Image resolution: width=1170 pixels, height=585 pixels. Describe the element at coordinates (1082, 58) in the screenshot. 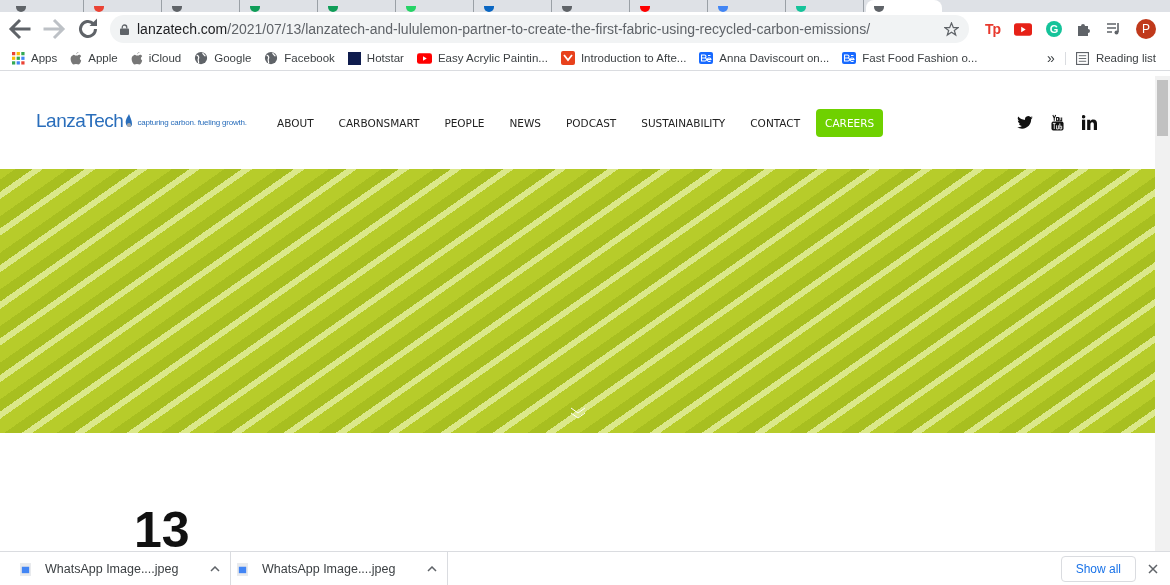

I see `list-icon` at that location.